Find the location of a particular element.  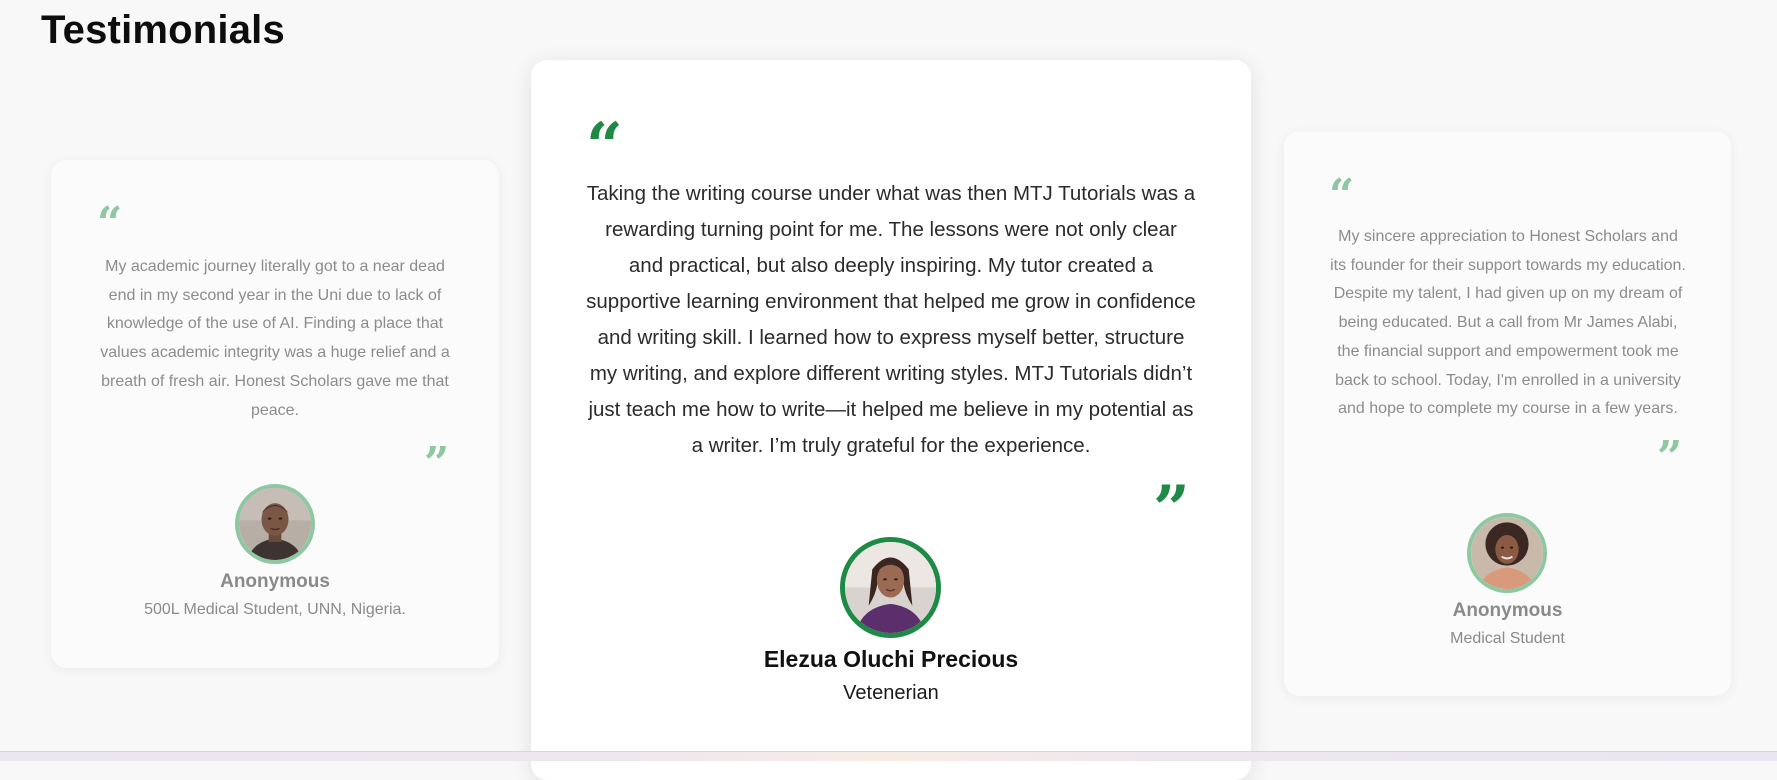

person-role: 500L Medical Student, UNN, Nigeria. is located at coordinates (275, 609).